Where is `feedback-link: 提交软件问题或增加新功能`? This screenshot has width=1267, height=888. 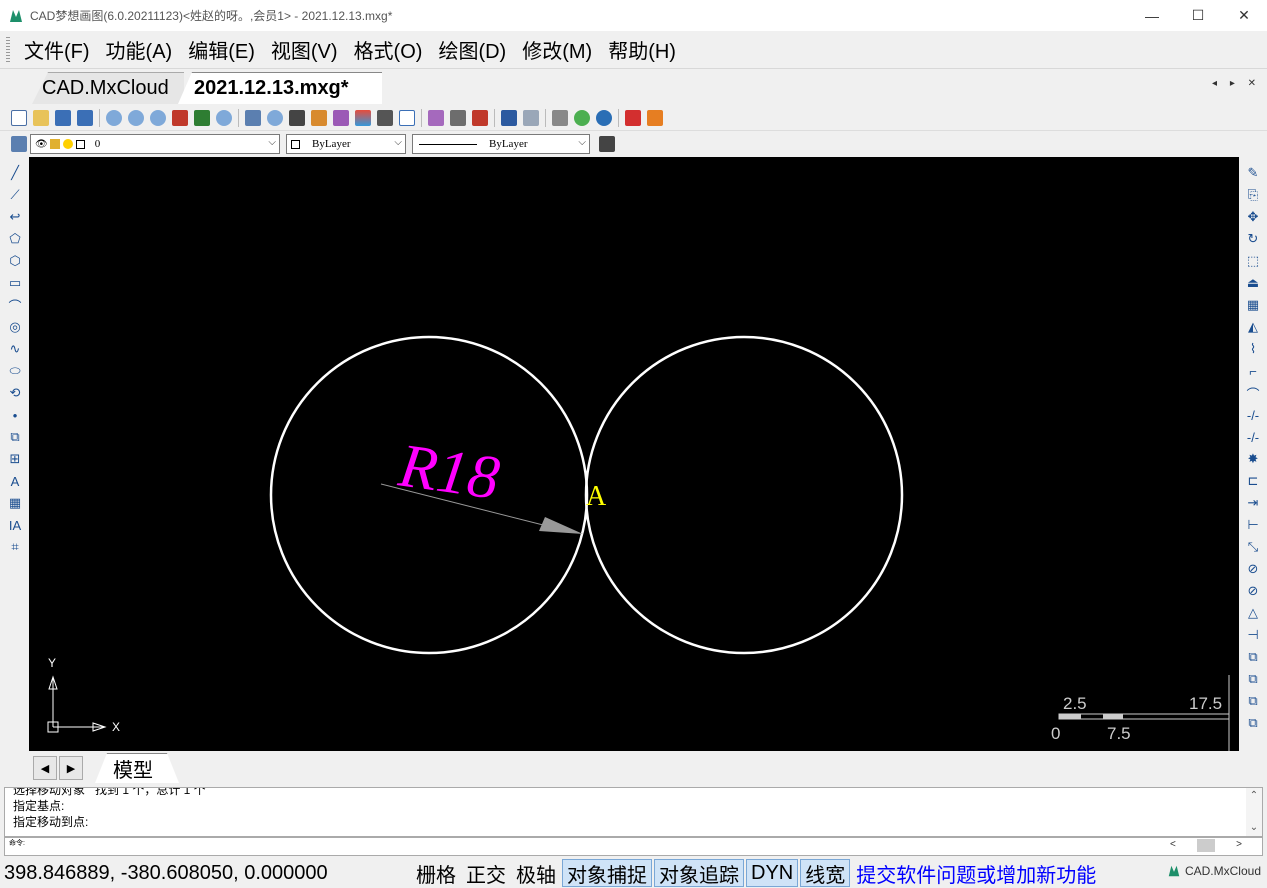 feedback-link: 提交软件问题或增加新功能 is located at coordinates (976, 873).